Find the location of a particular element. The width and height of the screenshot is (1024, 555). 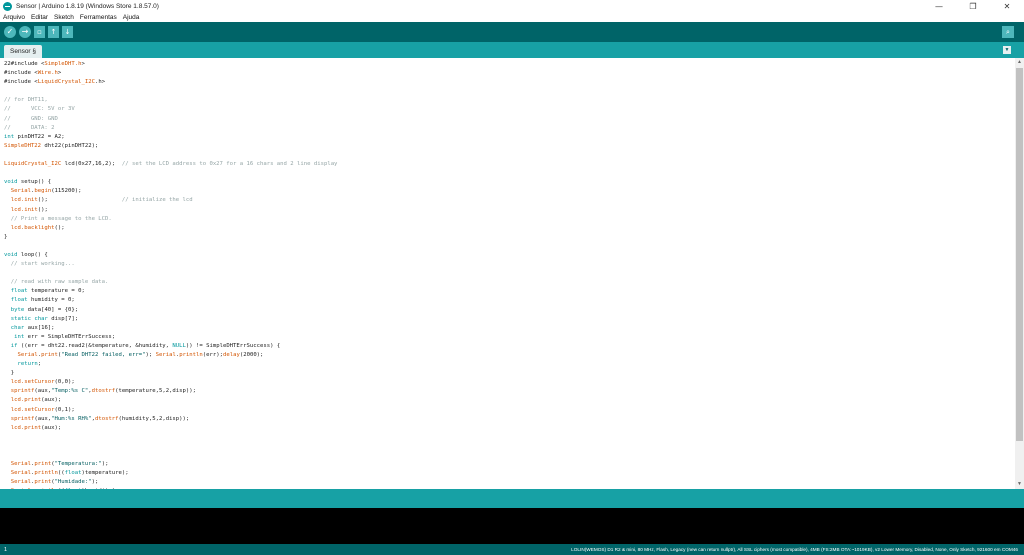

code-line: Serial.print("Humidade:"); is located at coordinates (509, 482).